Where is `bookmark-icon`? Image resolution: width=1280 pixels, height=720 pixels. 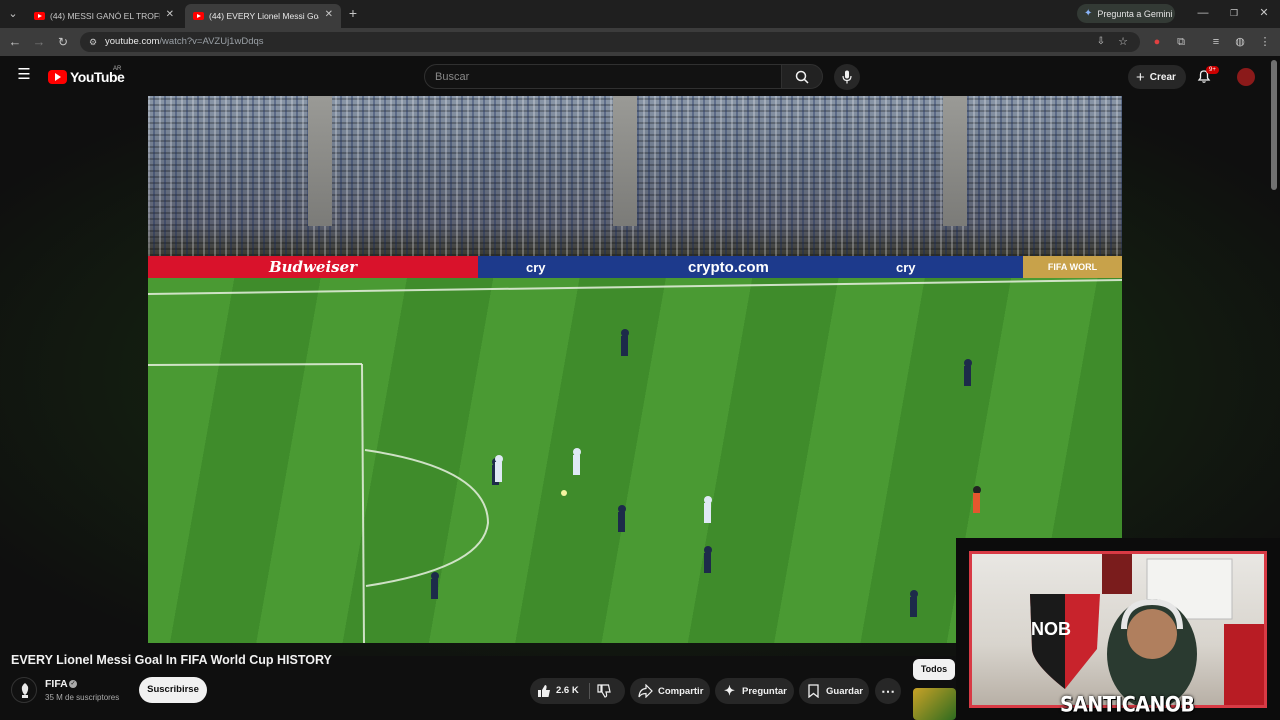 bookmark-icon is located at coordinates (813, 691).